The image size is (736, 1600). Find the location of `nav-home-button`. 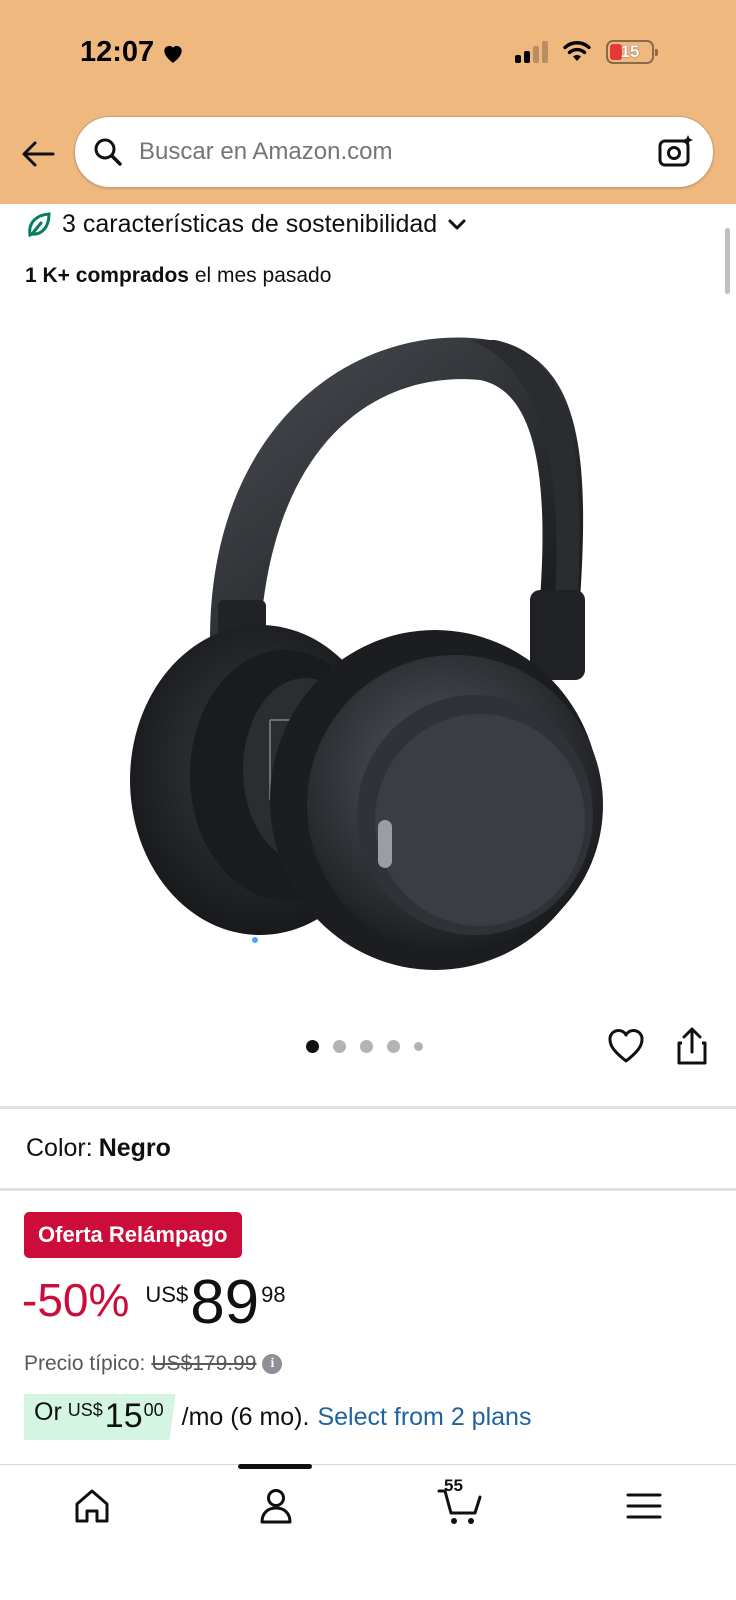

nav-home-button is located at coordinates (92, 1506).